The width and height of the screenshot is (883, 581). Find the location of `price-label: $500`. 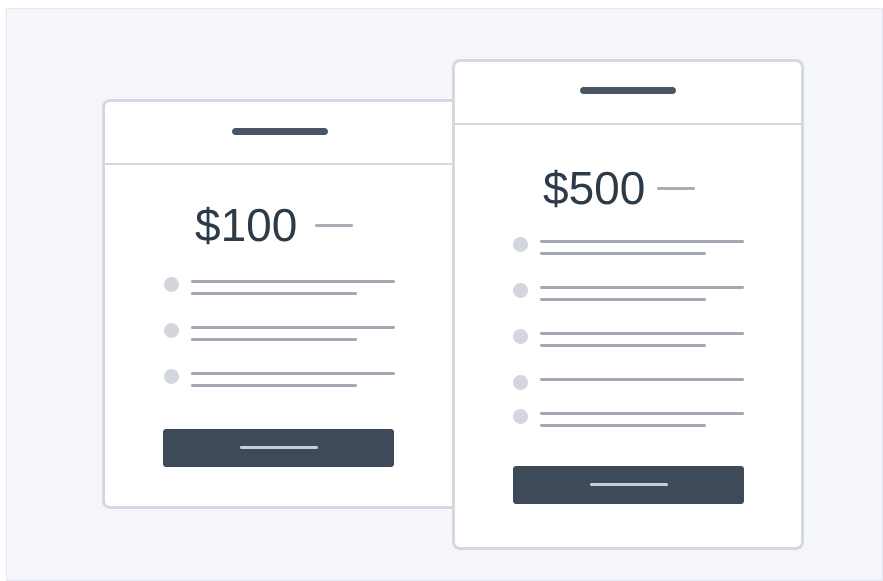

price-label: $500 is located at coordinates (594, 188).